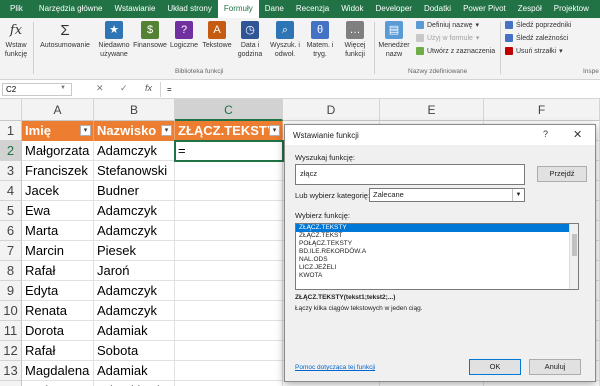  Describe the element at coordinates (437, 276) in the screenshot. I see `function-list-item: KWOTA` at that location.